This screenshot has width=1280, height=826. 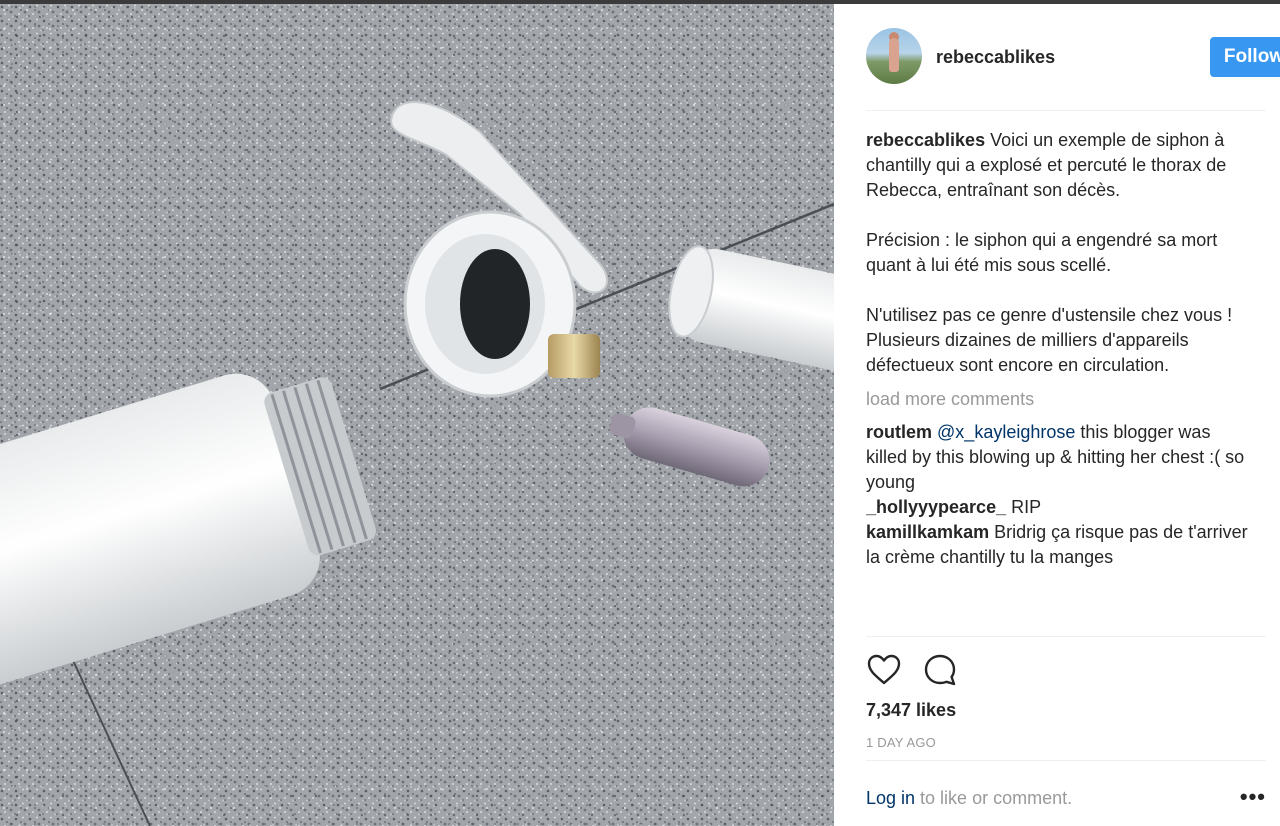 What do you see at coordinates (1058, 399) in the screenshot?
I see `load-more-comments-link: load more comments` at bounding box center [1058, 399].